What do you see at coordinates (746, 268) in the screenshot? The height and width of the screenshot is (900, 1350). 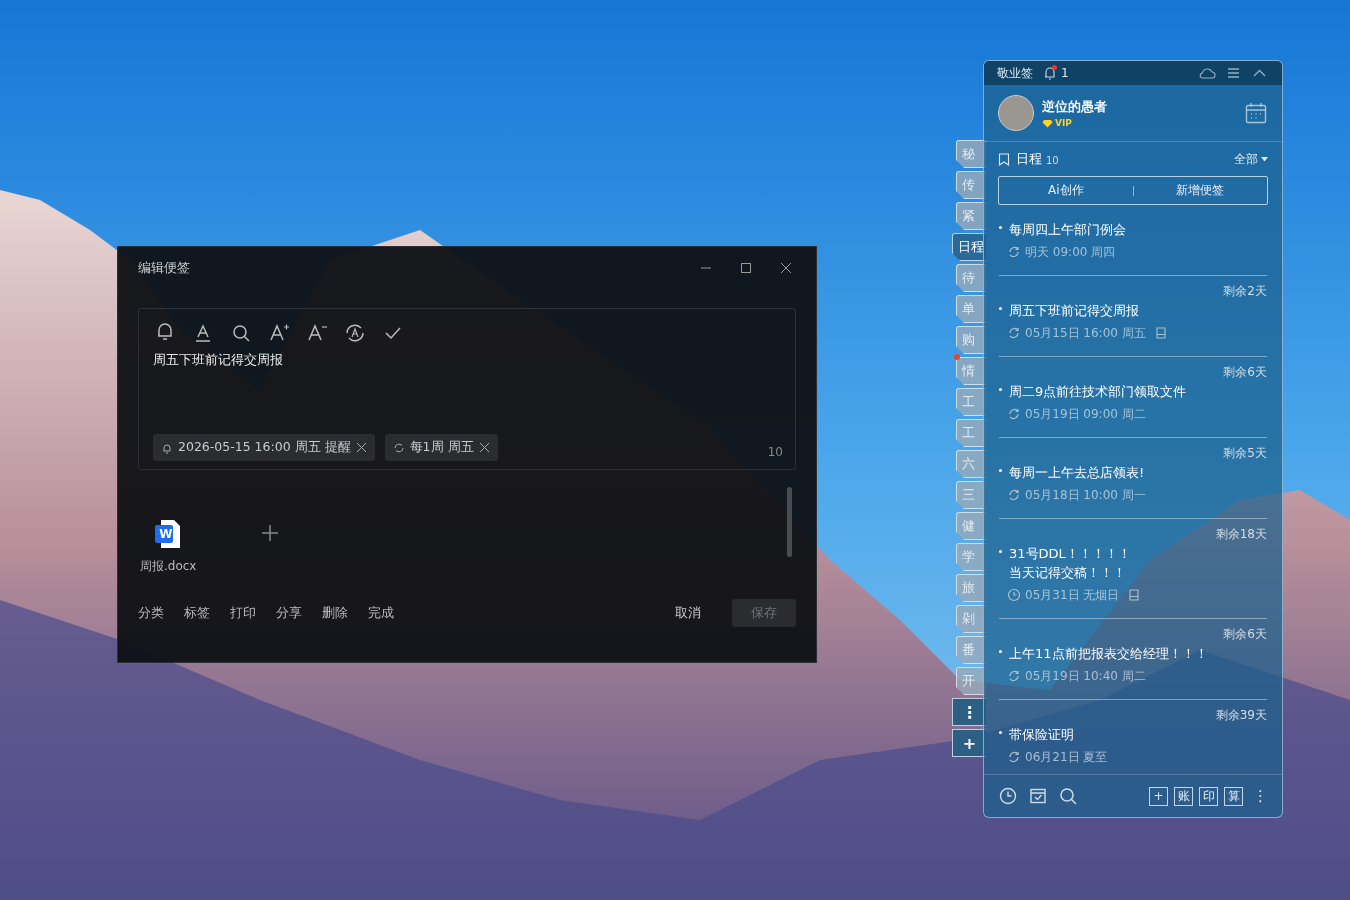 I see `maximize-icon` at bounding box center [746, 268].